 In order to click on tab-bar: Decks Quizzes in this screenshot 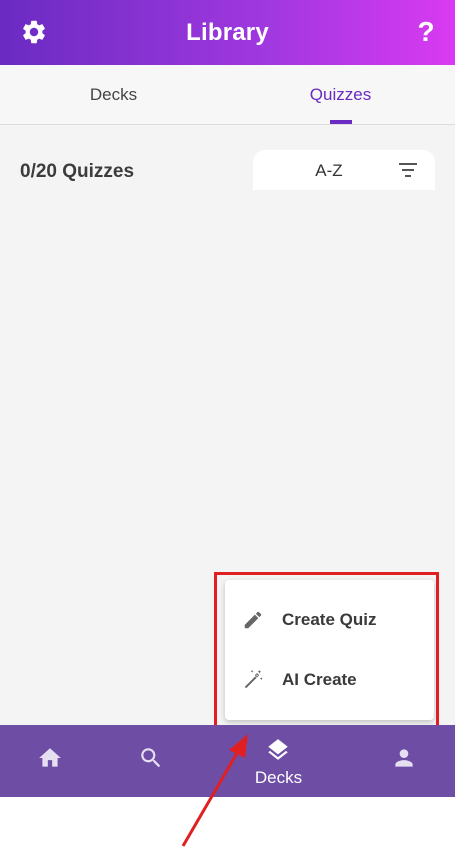, I will do `click(227, 95)`.